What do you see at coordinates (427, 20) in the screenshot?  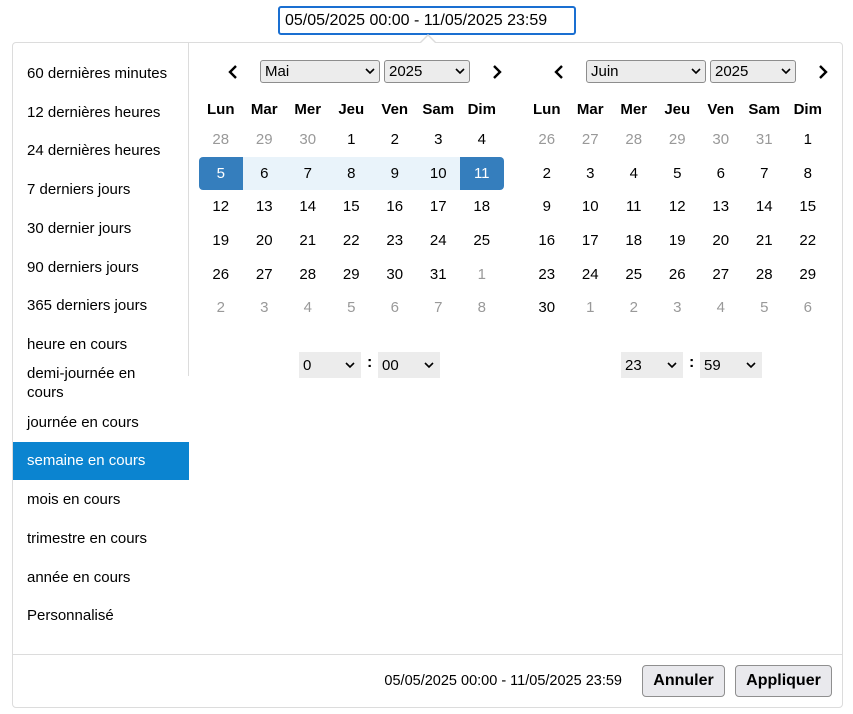 I see `date-range-input` at bounding box center [427, 20].